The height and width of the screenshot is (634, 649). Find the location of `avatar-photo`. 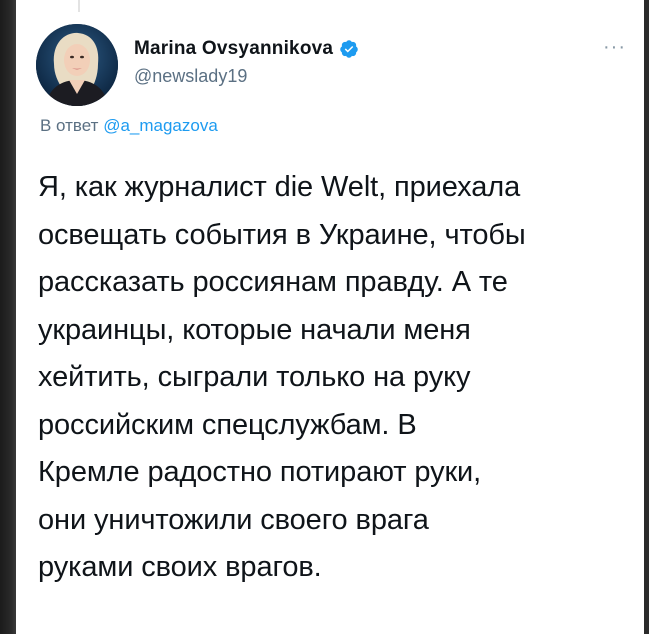

avatar-photo is located at coordinates (77, 65).